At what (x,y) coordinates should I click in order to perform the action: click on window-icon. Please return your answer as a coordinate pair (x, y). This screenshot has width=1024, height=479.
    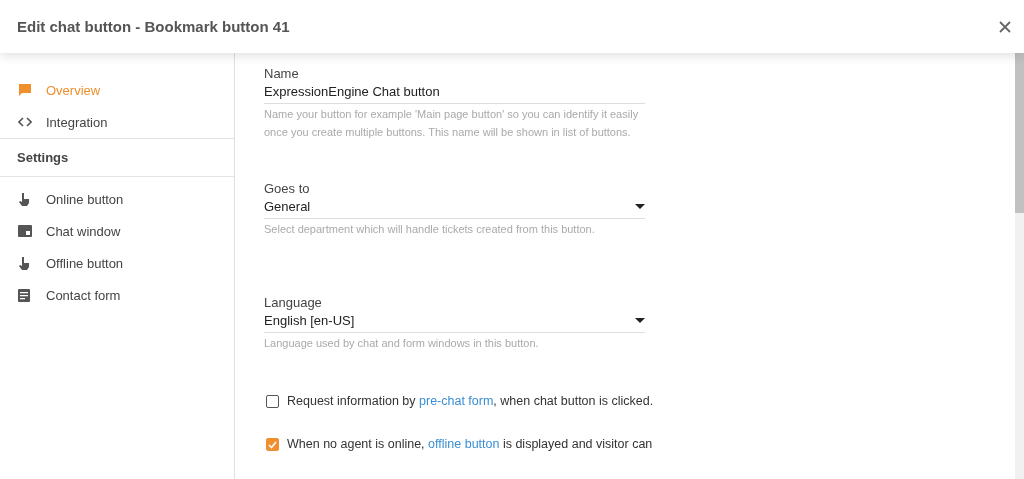
    Looking at the image, I should click on (25, 231).